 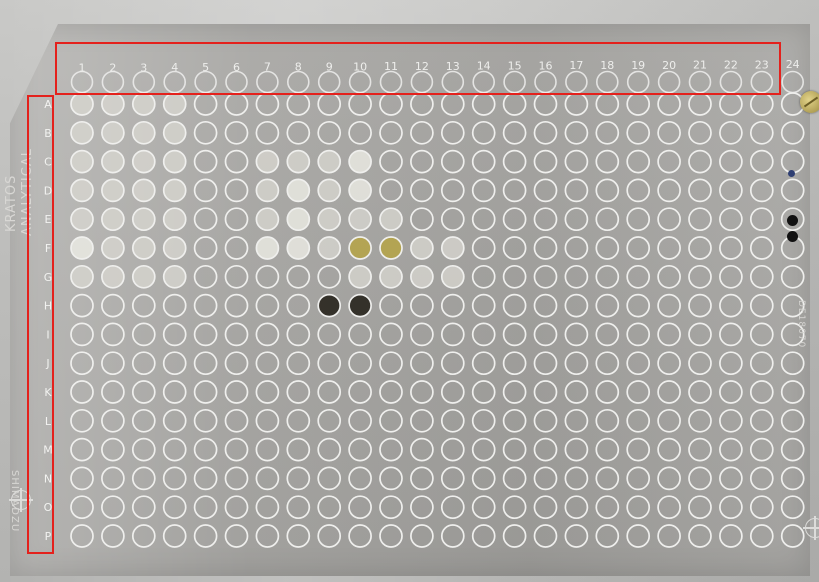 What do you see at coordinates (483, 104) in the screenshot?
I see `well-A14` at bounding box center [483, 104].